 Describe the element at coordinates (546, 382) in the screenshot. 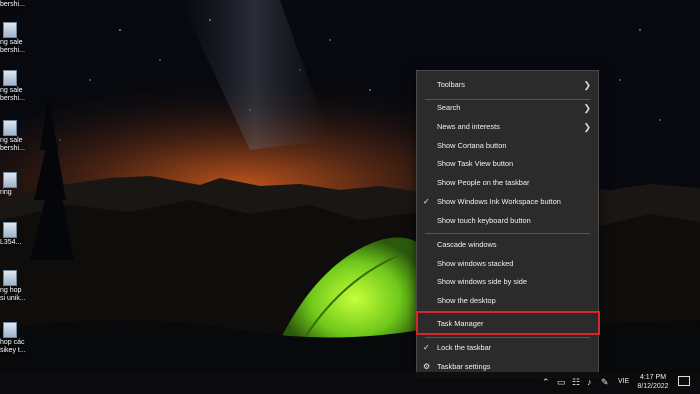

I see `chevron-up-icon: ⌃` at that location.